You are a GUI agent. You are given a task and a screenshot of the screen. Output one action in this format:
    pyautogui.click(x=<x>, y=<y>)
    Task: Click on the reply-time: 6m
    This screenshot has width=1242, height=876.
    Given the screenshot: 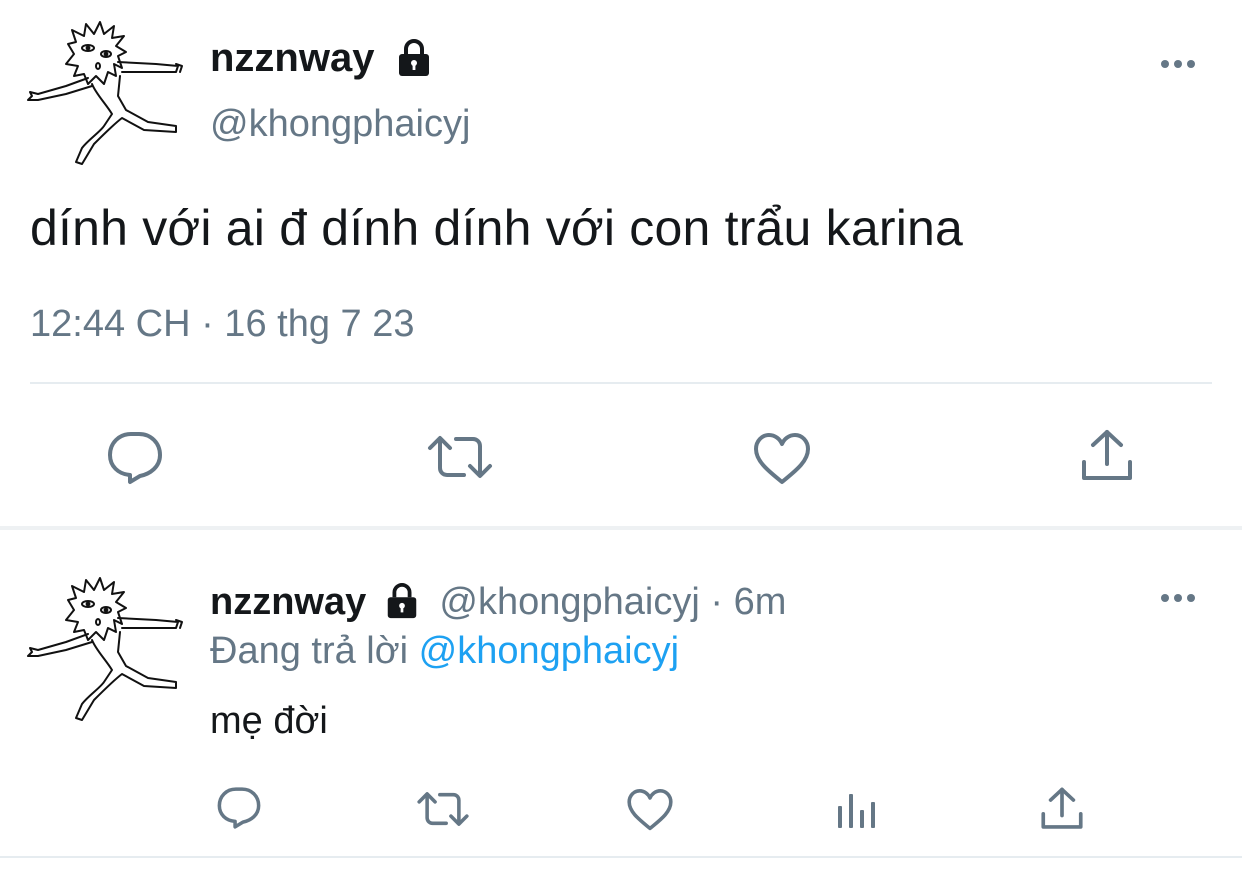 What is the action you would take?
    pyautogui.click(x=760, y=602)
    